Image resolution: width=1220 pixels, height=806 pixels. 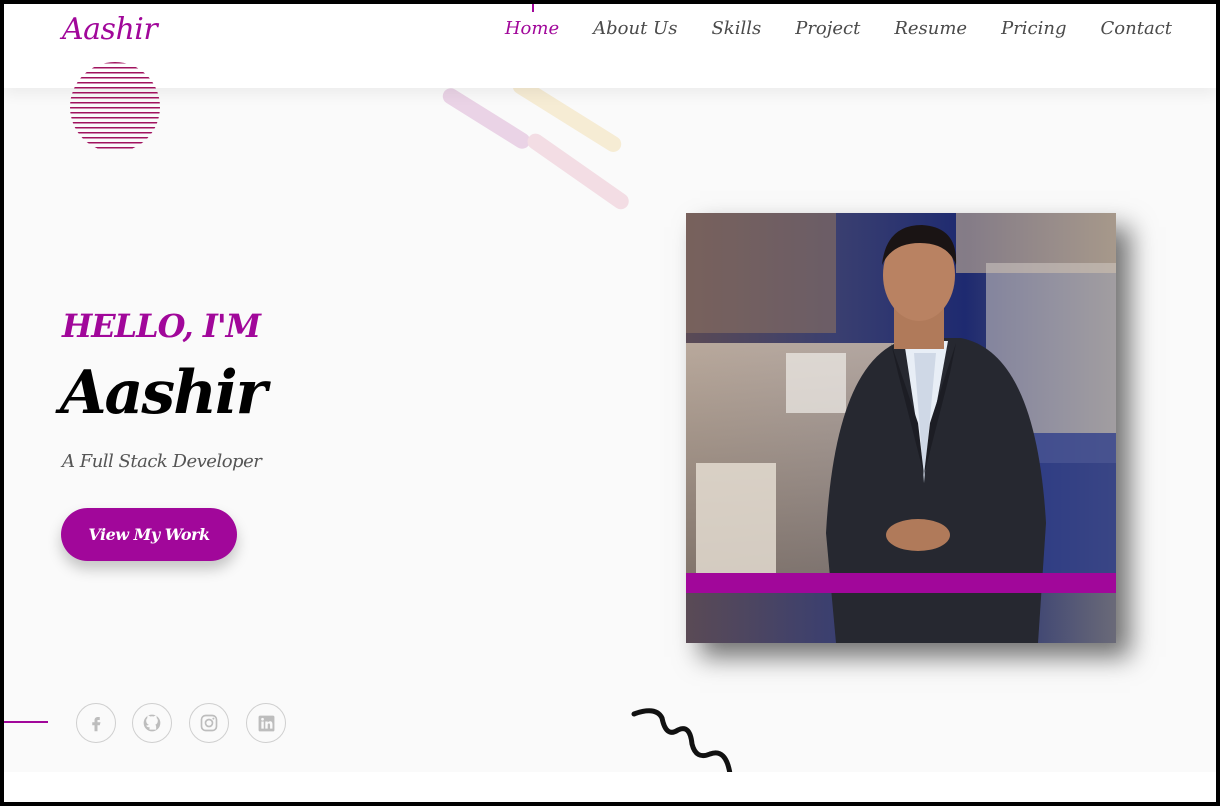 I want to click on hero-name: Aashir, so click(x=163, y=393).